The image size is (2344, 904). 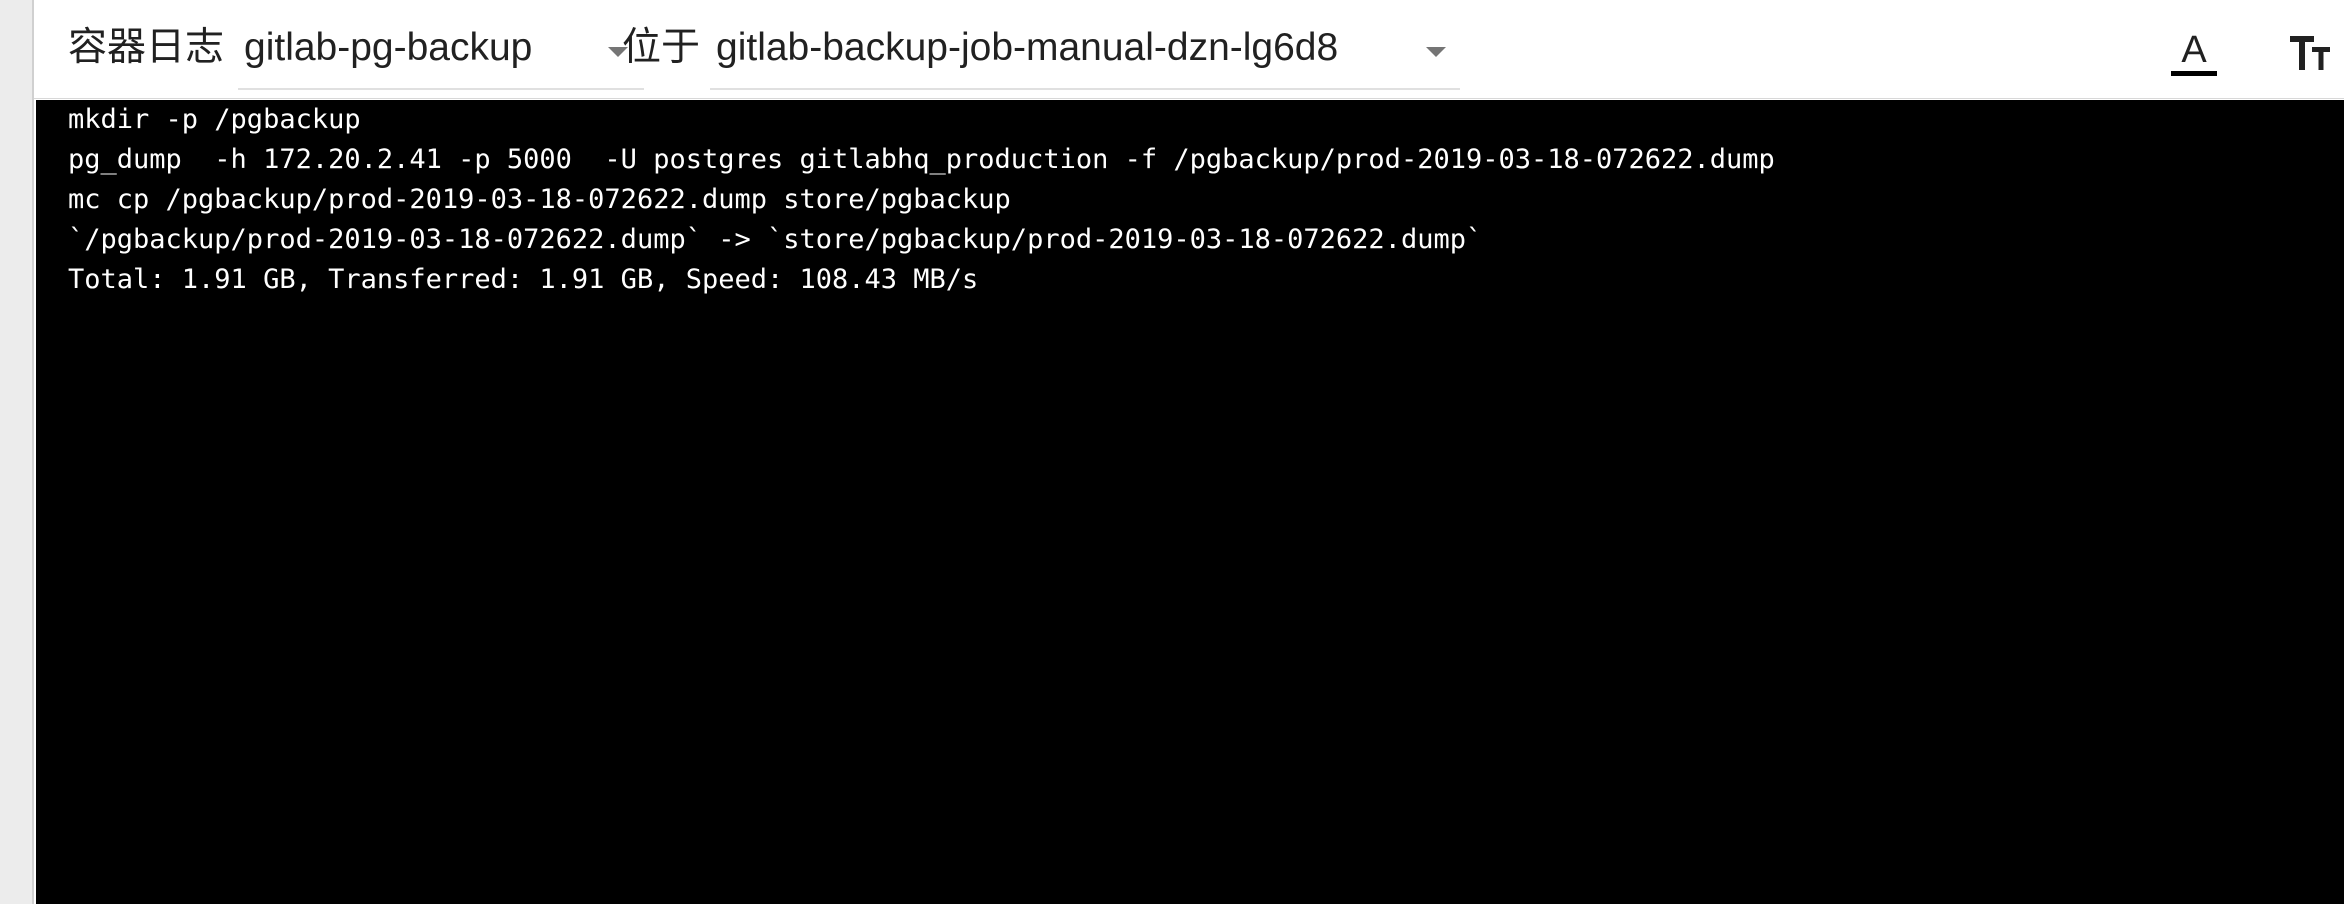 I want to click on svg-text: A, so click(x=2194, y=50).